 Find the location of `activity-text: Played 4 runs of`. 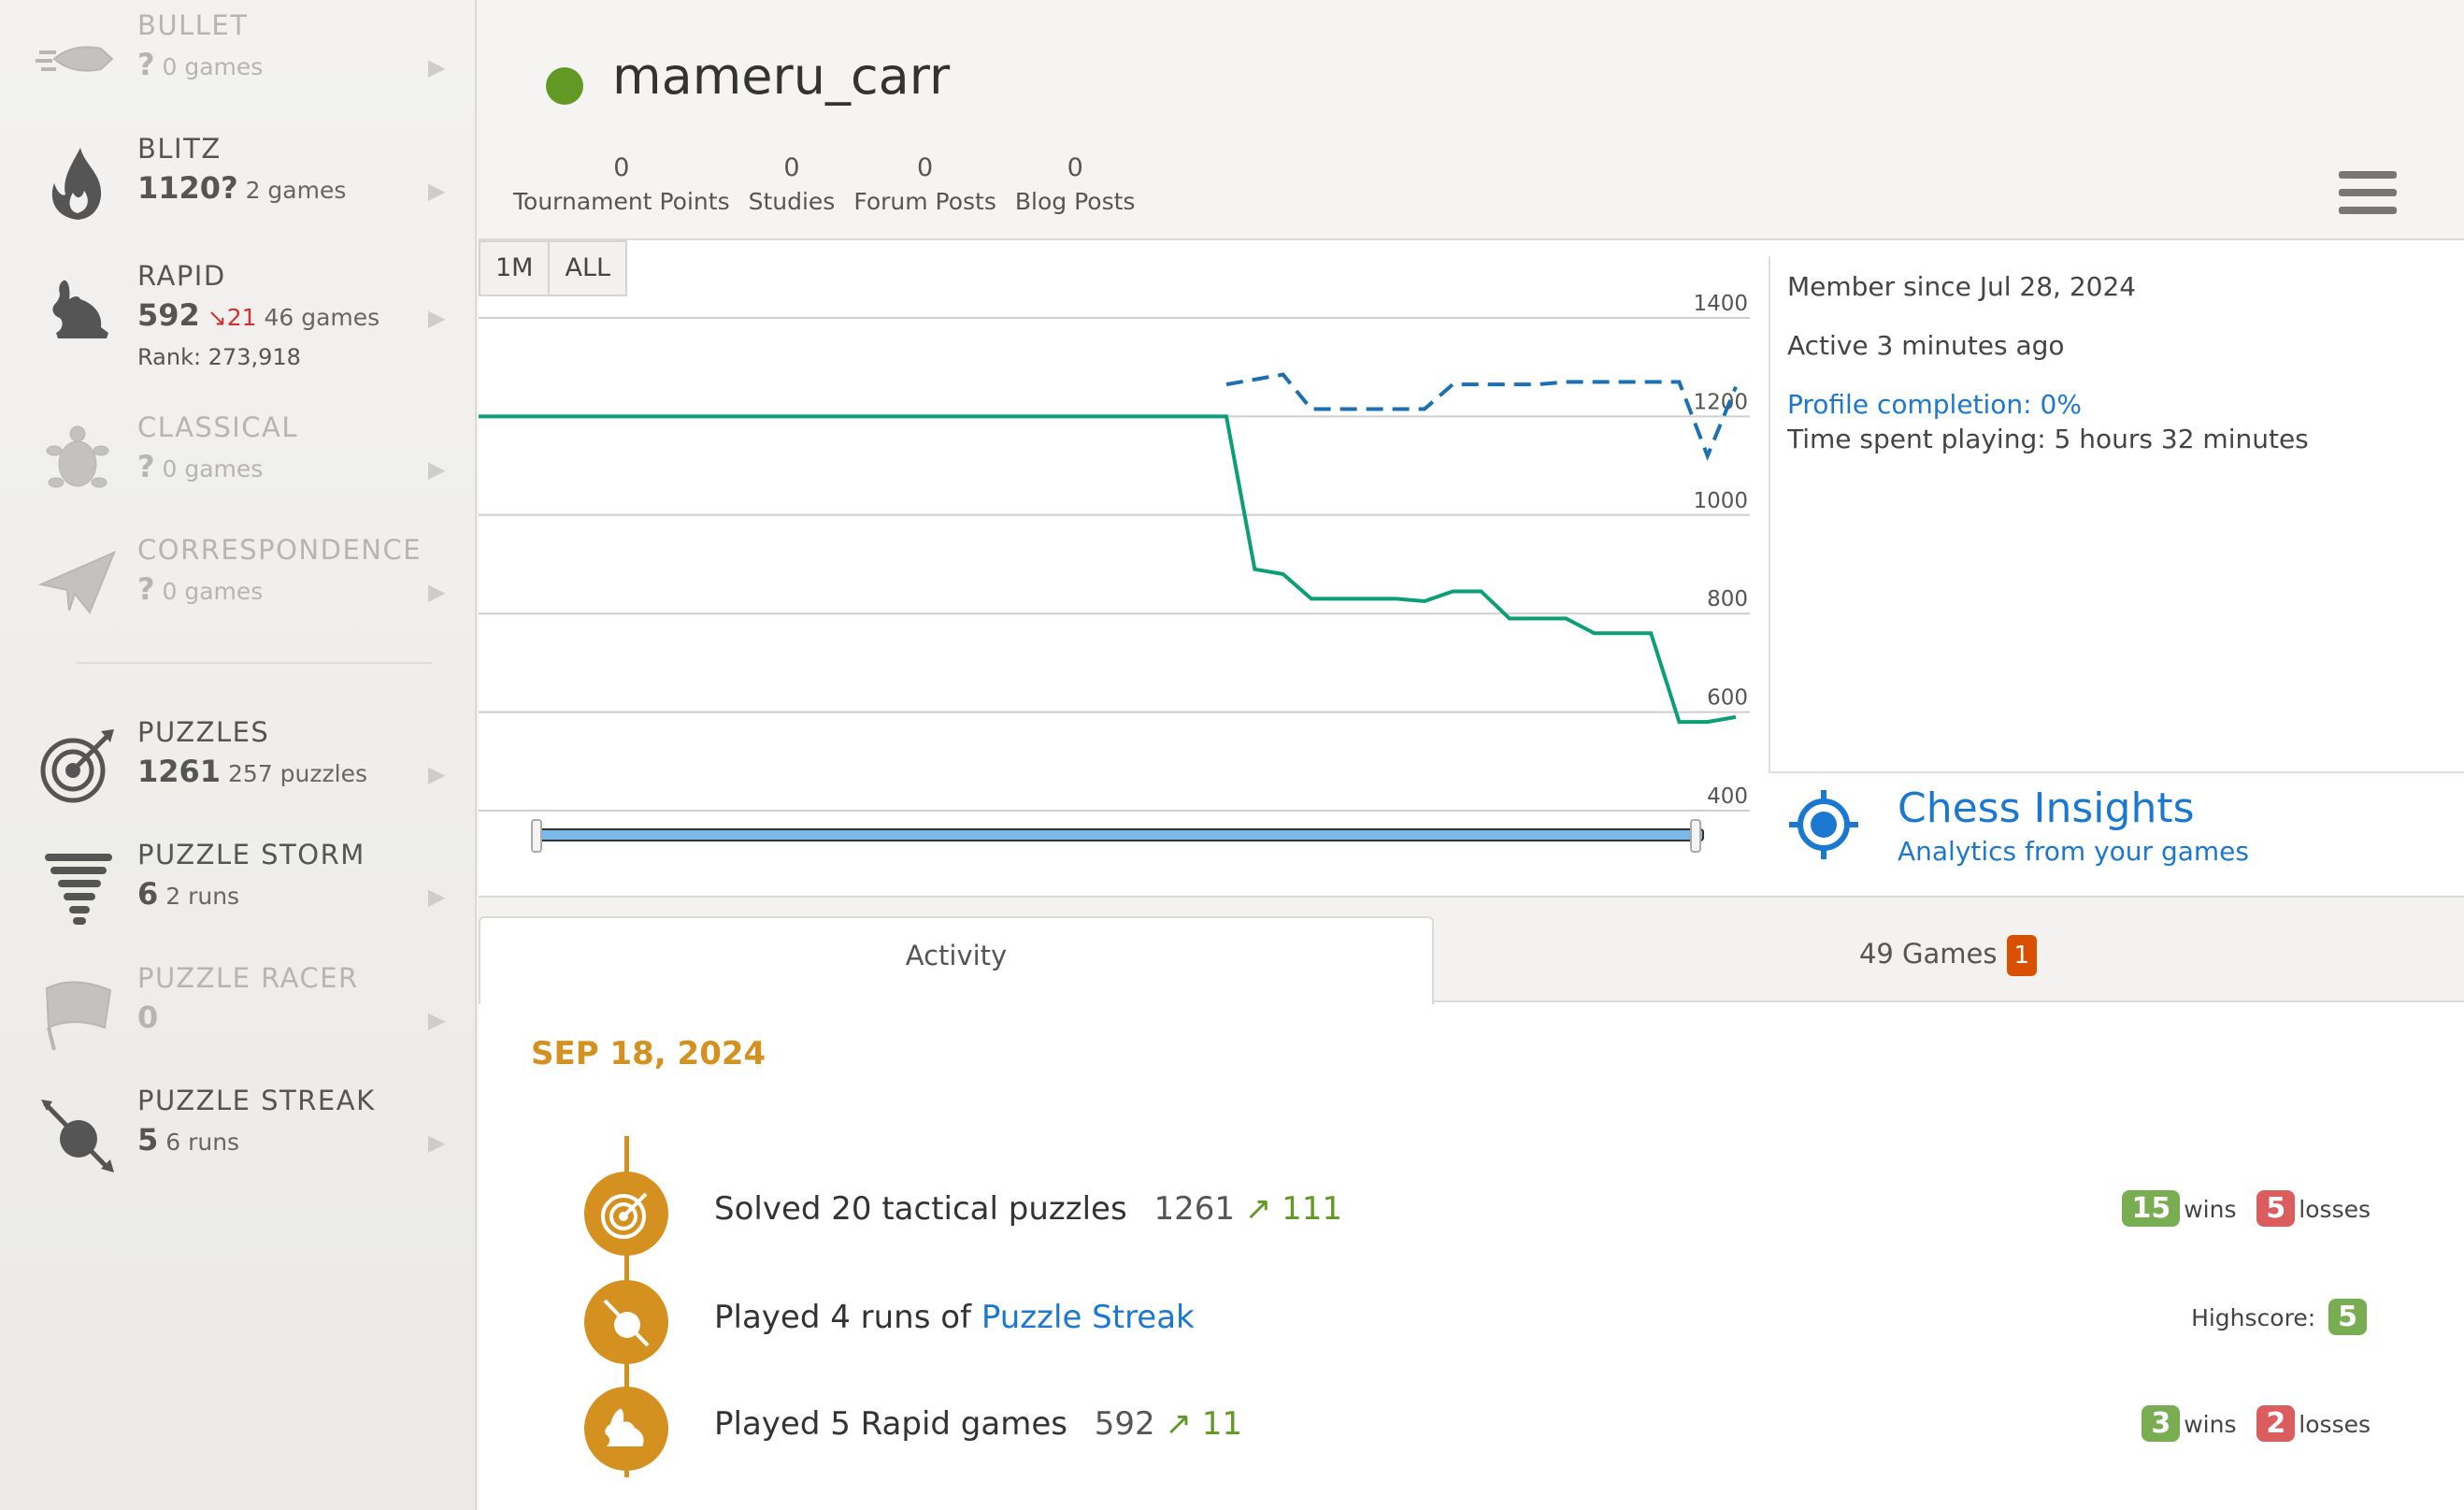

activity-text: Played 4 runs of is located at coordinates (843, 1317).